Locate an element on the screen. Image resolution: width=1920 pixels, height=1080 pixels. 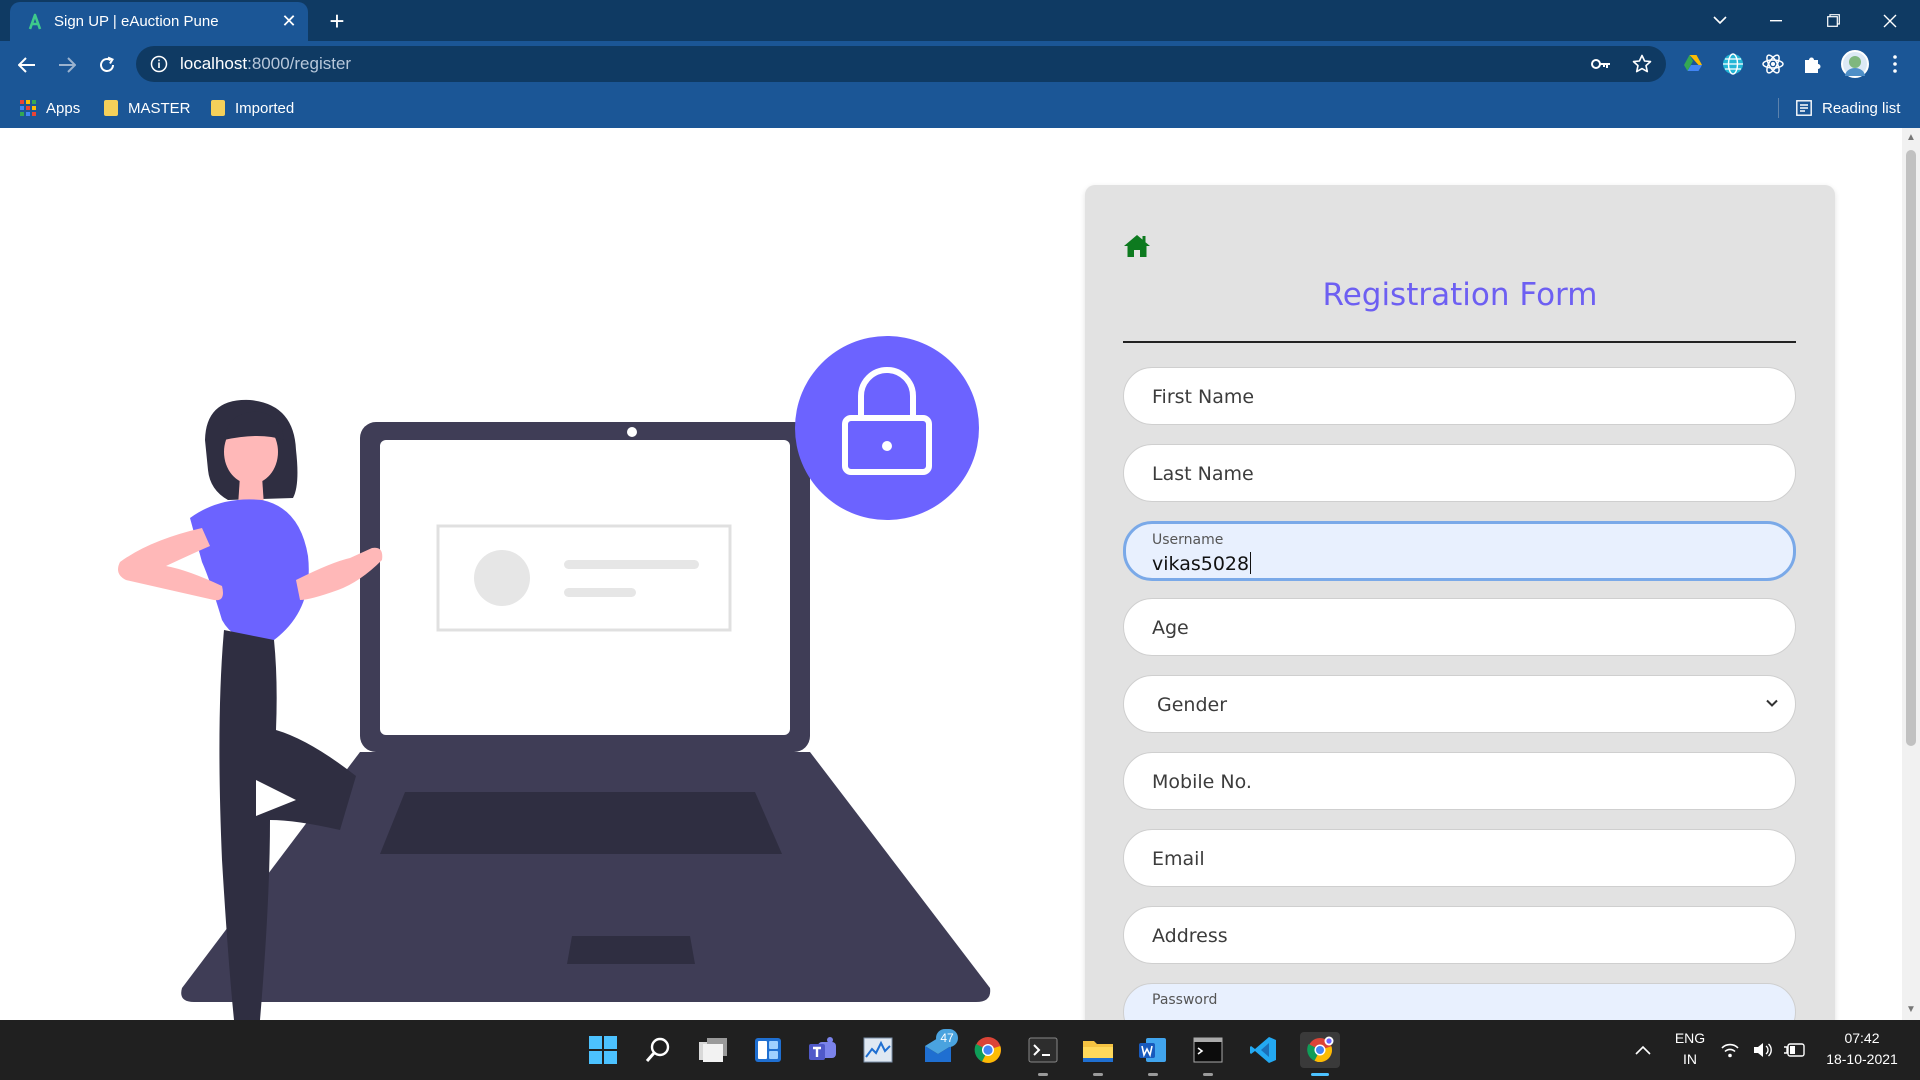
clock-date: 18-10-2021 is located at coordinates (1862, 1059).